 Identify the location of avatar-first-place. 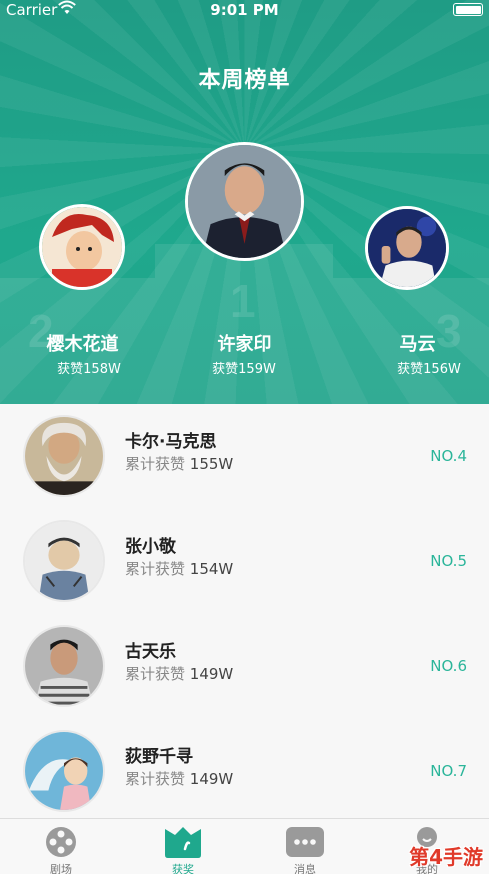
(244, 201).